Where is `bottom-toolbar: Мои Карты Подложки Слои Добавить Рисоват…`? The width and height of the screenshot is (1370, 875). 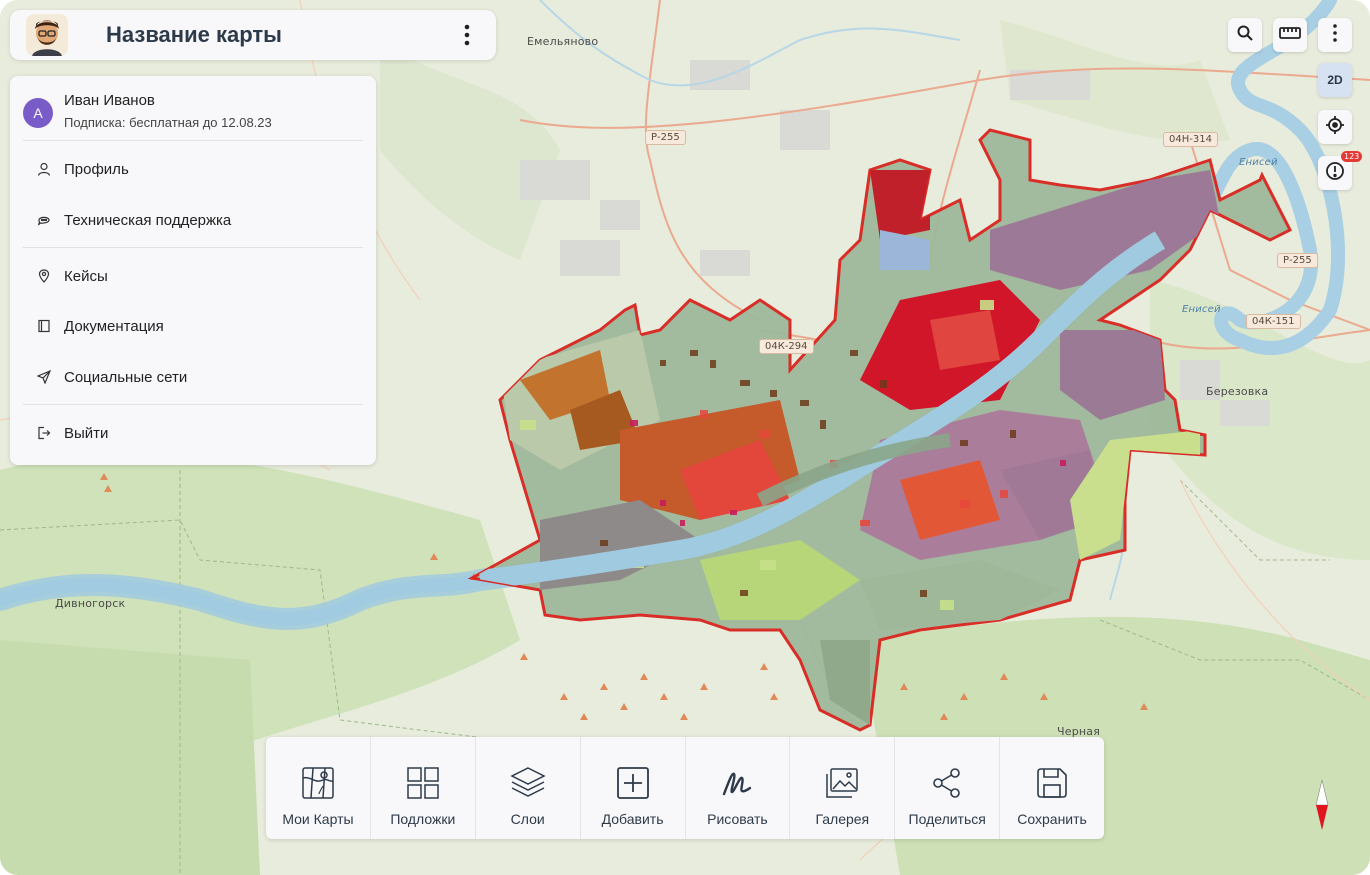 bottom-toolbar: Мои Карты Подложки Слои Добавить Рисоват… is located at coordinates (685, 788).